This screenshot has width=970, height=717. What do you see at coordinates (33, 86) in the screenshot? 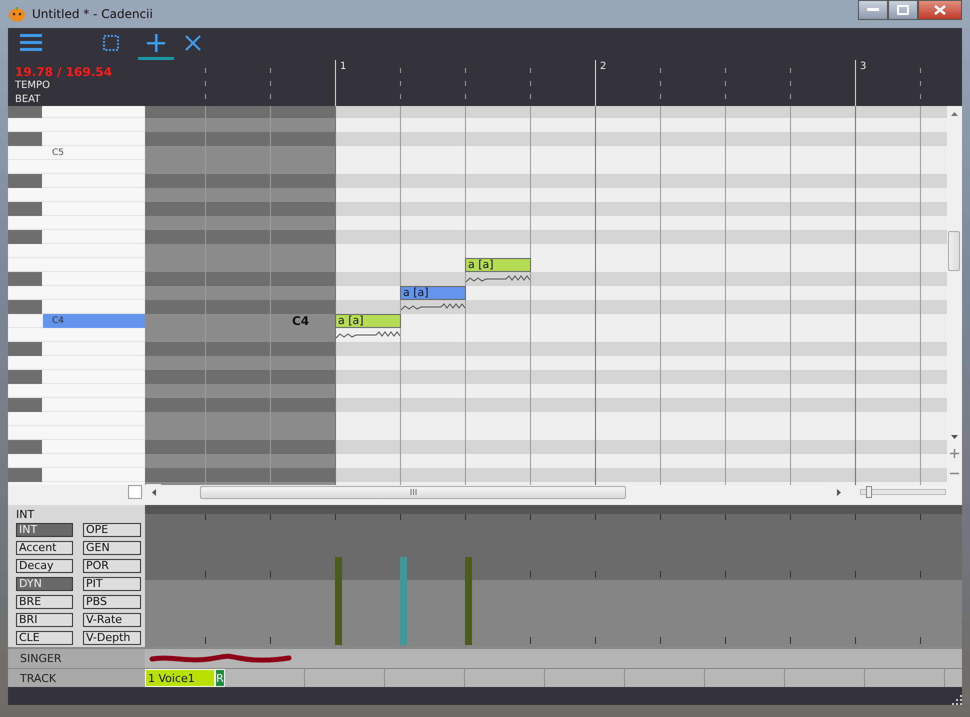
I see `ruler-label: TEMPO` at bounding box center [33, 86].